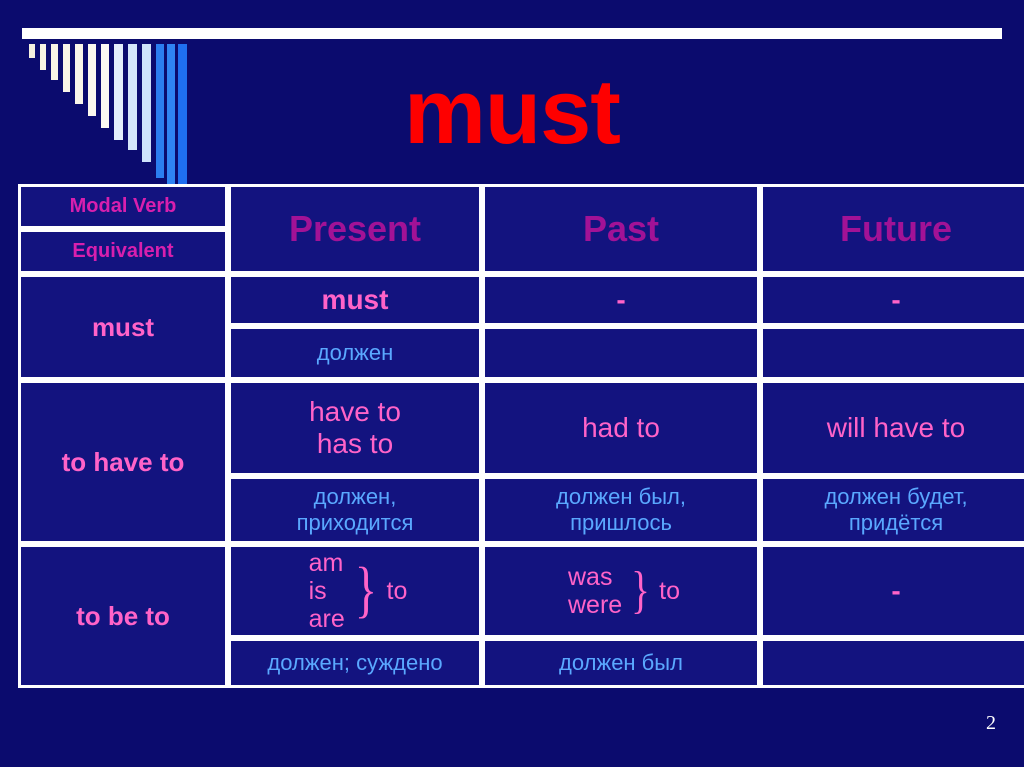 This screenshot has width=1024, height=767. I want to click on cell-have-present-ru-line2: приходится, so click(355, 522).